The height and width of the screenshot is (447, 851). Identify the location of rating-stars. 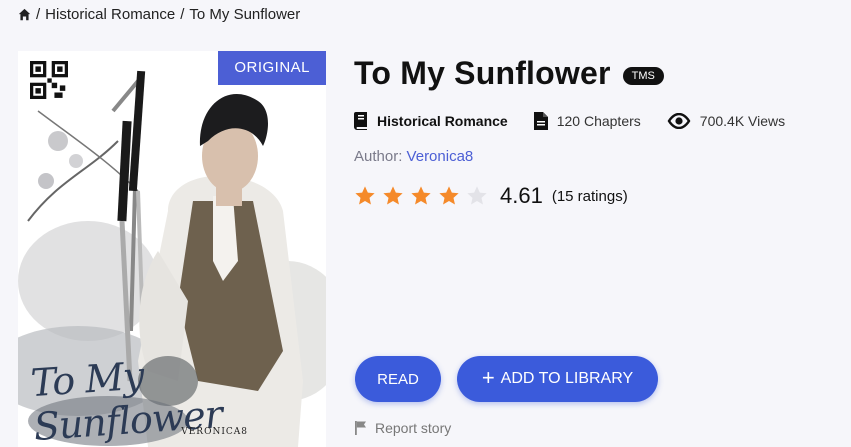
(424, 196).